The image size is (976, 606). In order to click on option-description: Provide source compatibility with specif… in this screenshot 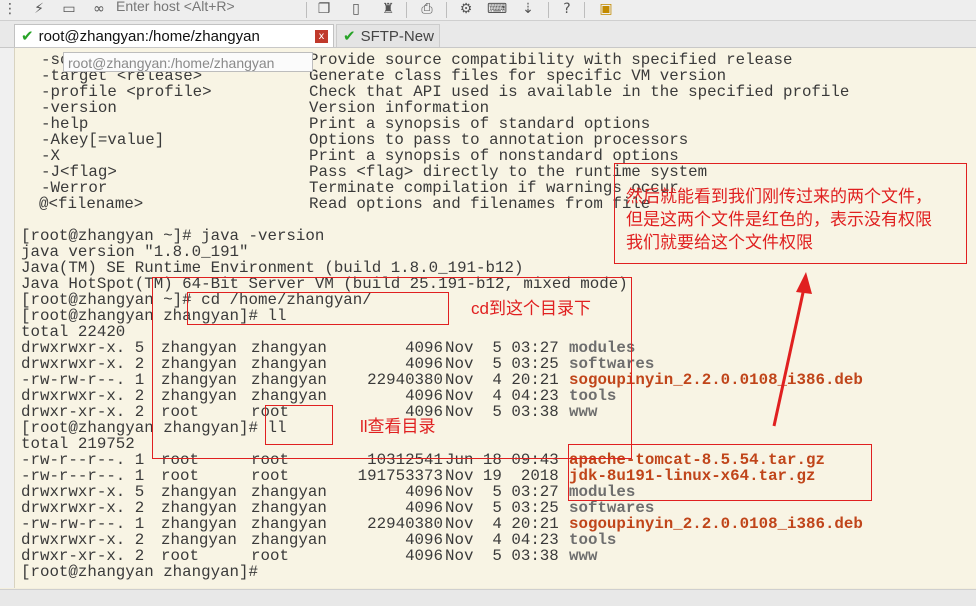, I will do `click(551, 60)`.